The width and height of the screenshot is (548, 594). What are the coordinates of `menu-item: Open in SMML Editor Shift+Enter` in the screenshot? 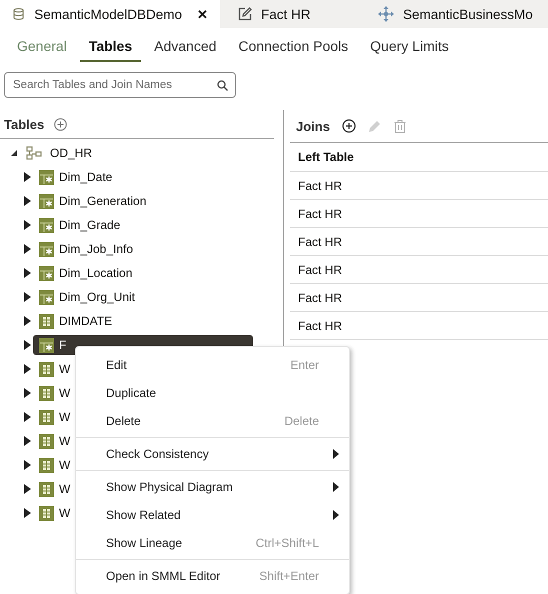 It's located at (212, 576).